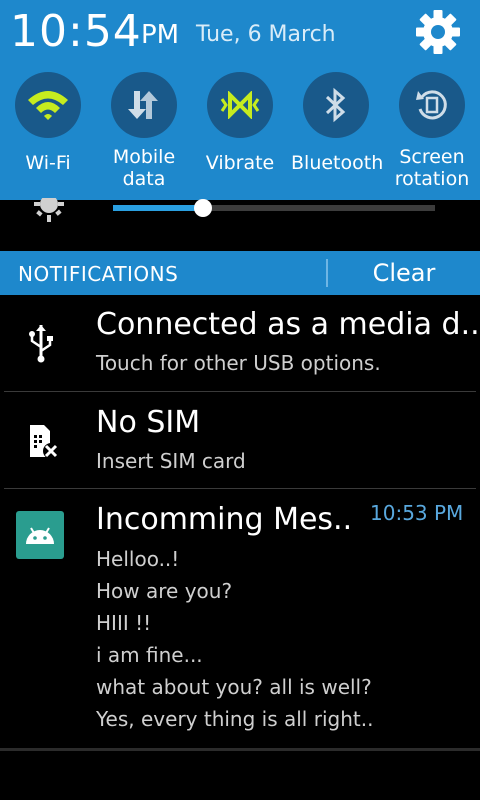  What do you see at coordinates (438, 32) in the screenshot?
I see `gear-icon` at bounding box center [438, 32].